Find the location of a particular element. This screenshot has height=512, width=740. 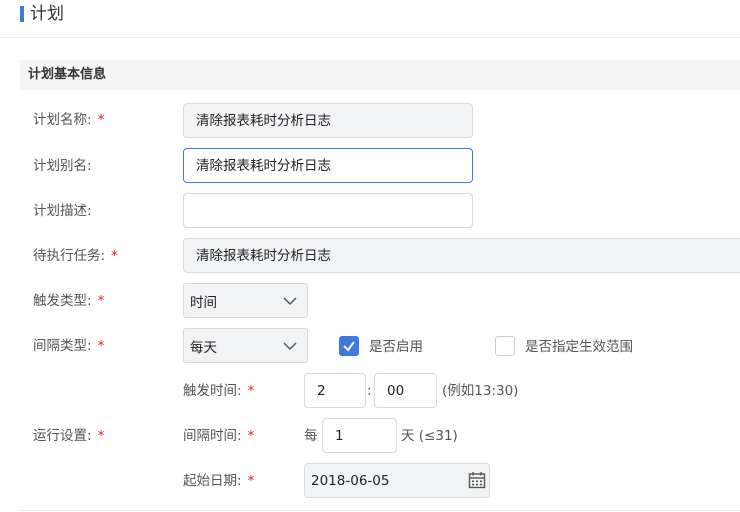

enabled-checkbox is located at coordinates (349, 346).